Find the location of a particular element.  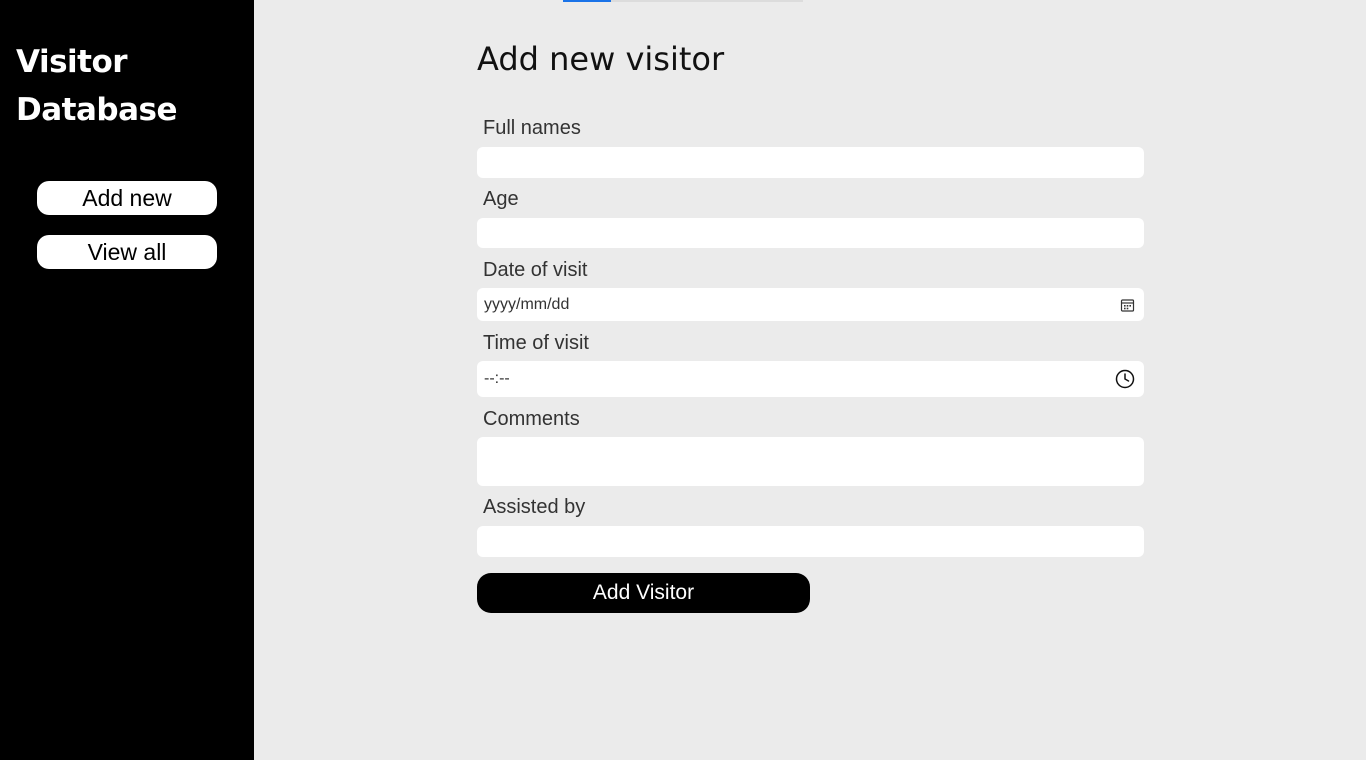

time-of-visit-label: Time of visit is located at coordinates (536, 343).